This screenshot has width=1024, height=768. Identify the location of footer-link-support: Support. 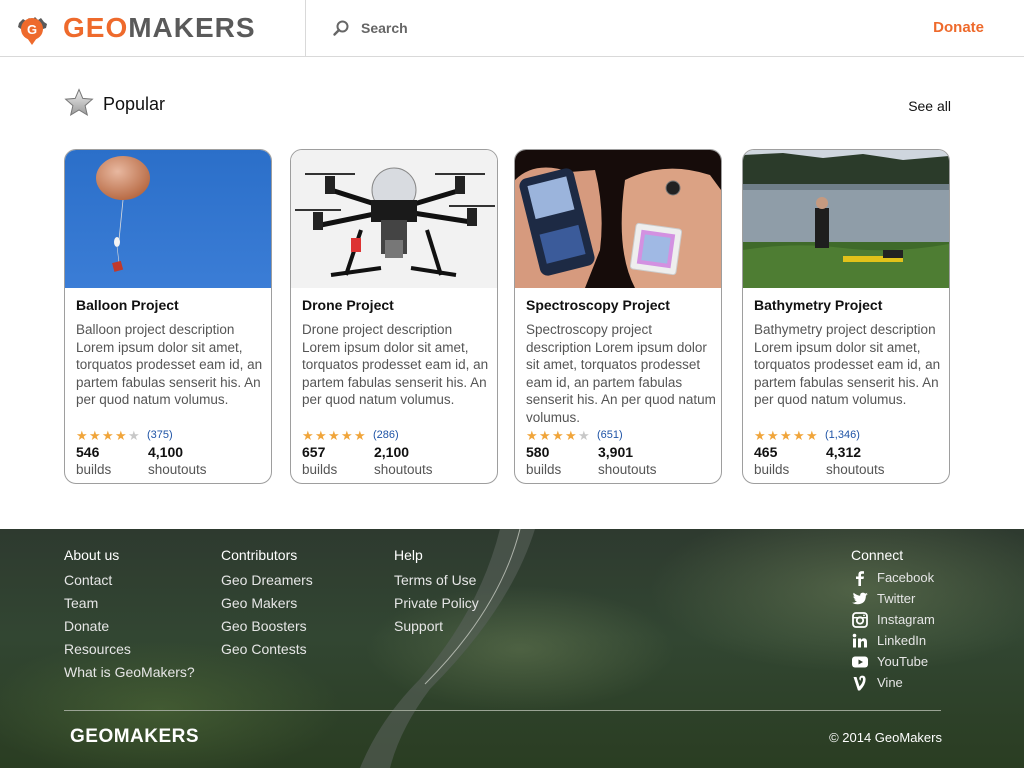
(436, 626).